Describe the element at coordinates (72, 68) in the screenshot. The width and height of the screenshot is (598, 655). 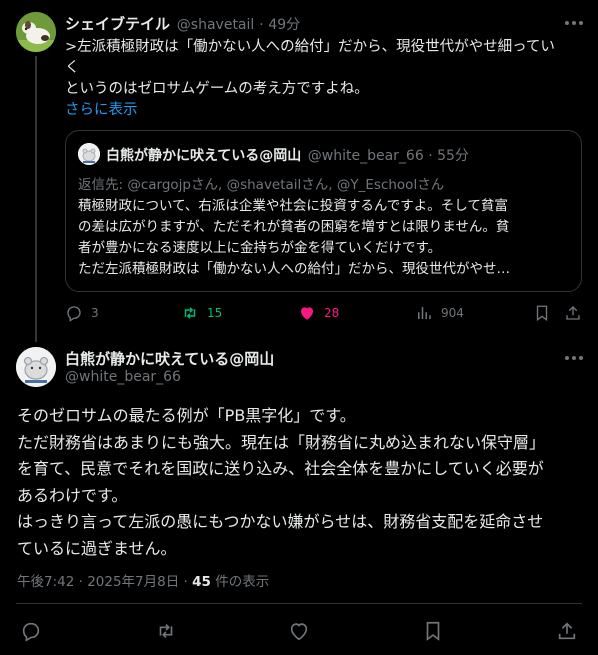
I see `post-line: く` at that location.